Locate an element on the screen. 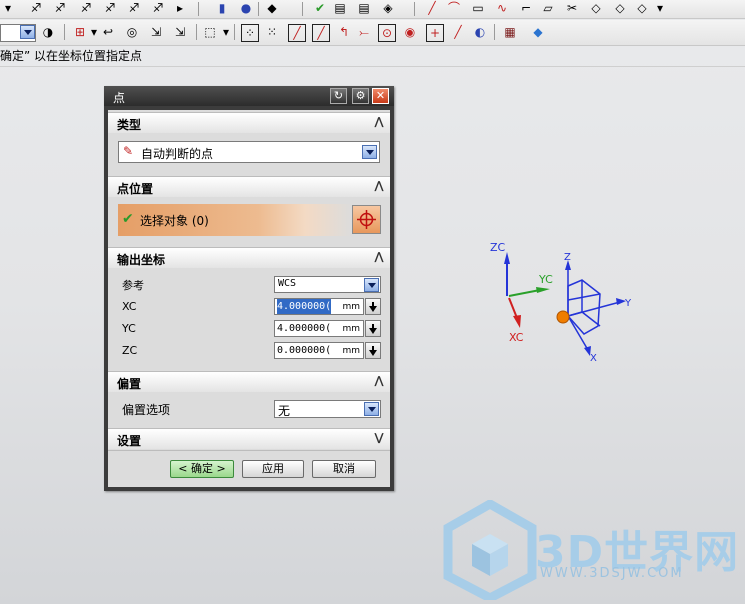 Image resolution: width=745 pixels, height=604 pixels. point-constructor-button is located at coordinates (366, 219).